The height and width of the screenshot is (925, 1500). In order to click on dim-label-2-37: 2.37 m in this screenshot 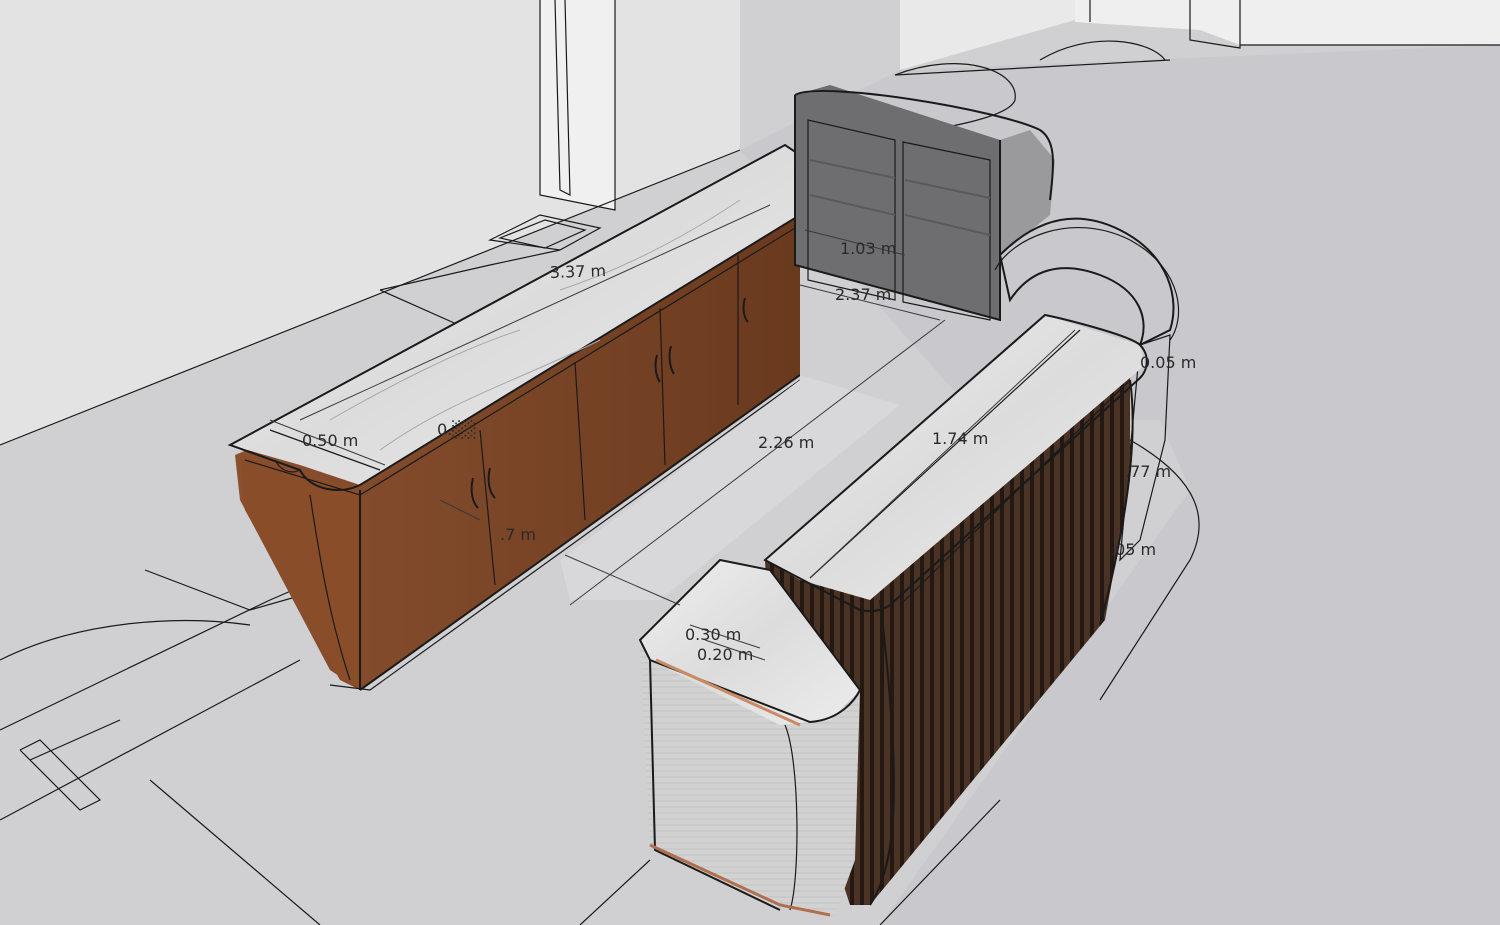, I will do `click(863, 294)`.